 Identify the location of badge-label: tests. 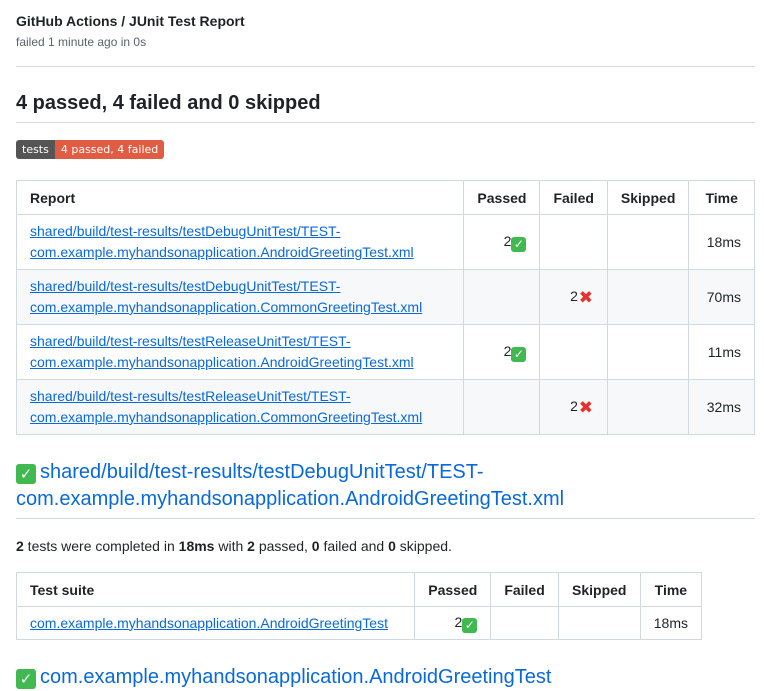
(35, 149).